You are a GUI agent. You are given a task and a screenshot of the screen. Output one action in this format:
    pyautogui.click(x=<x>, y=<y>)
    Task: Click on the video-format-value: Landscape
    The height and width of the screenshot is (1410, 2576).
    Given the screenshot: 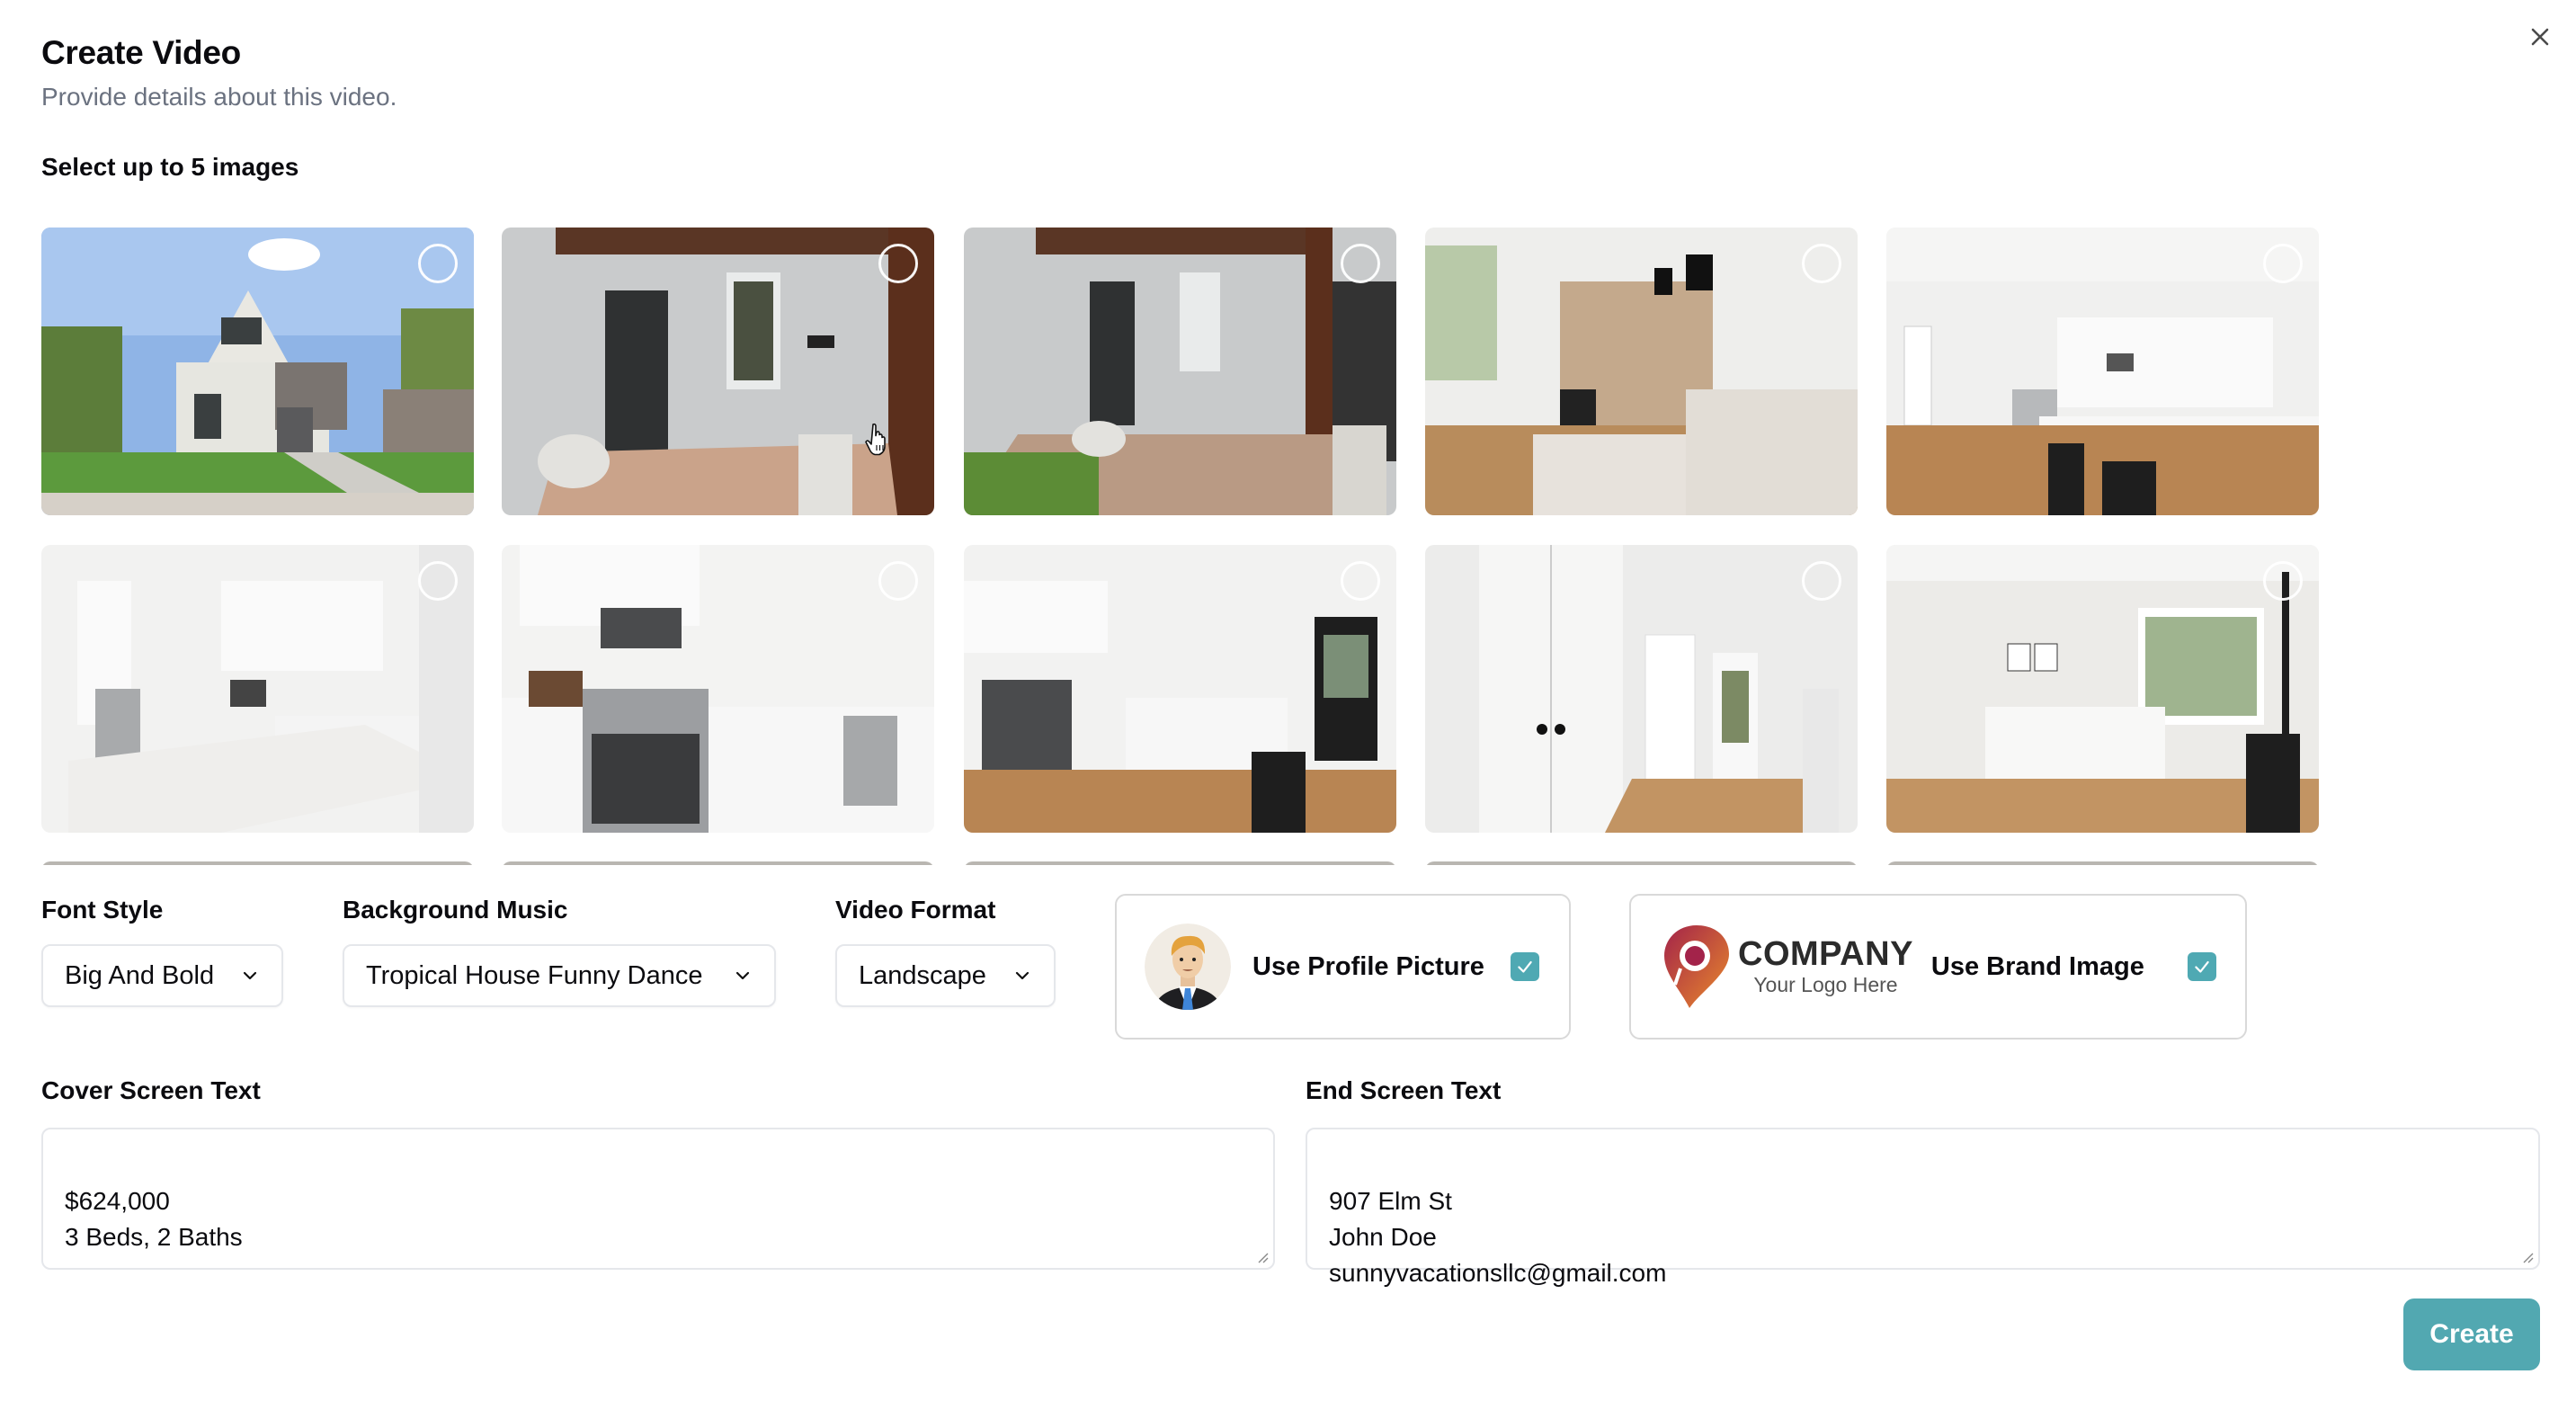 What is the action you would take?
    pyautogui.click(x=923, y=975)
    